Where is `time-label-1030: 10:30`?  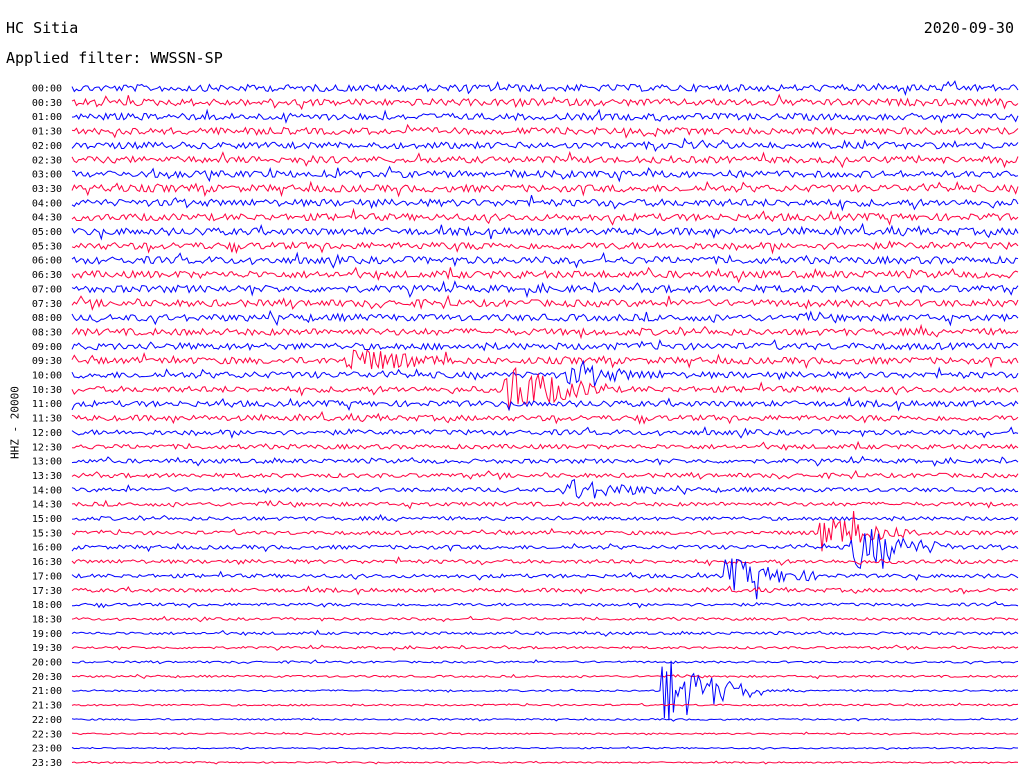
time-label-1030: 10:30 is located at coordinates (47, 390).